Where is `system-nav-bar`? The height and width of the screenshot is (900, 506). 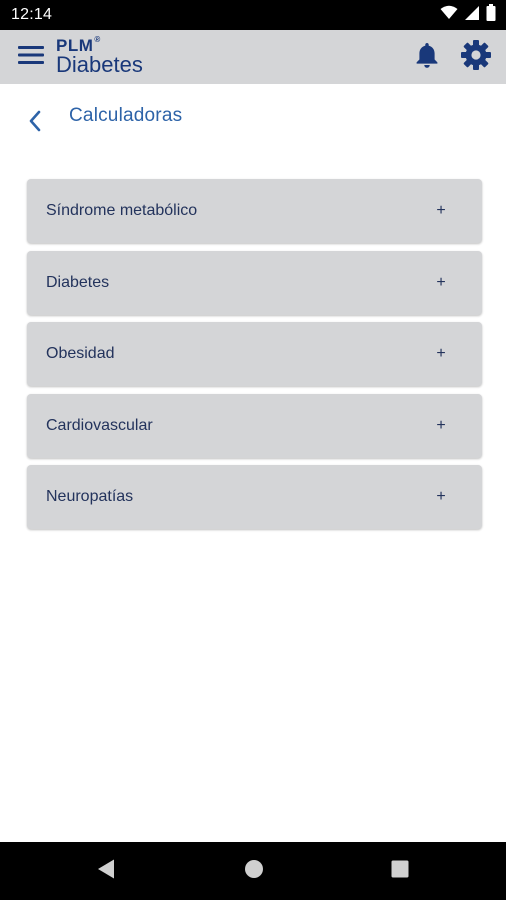 system-nav-bar is located at coordinates (253, 871).